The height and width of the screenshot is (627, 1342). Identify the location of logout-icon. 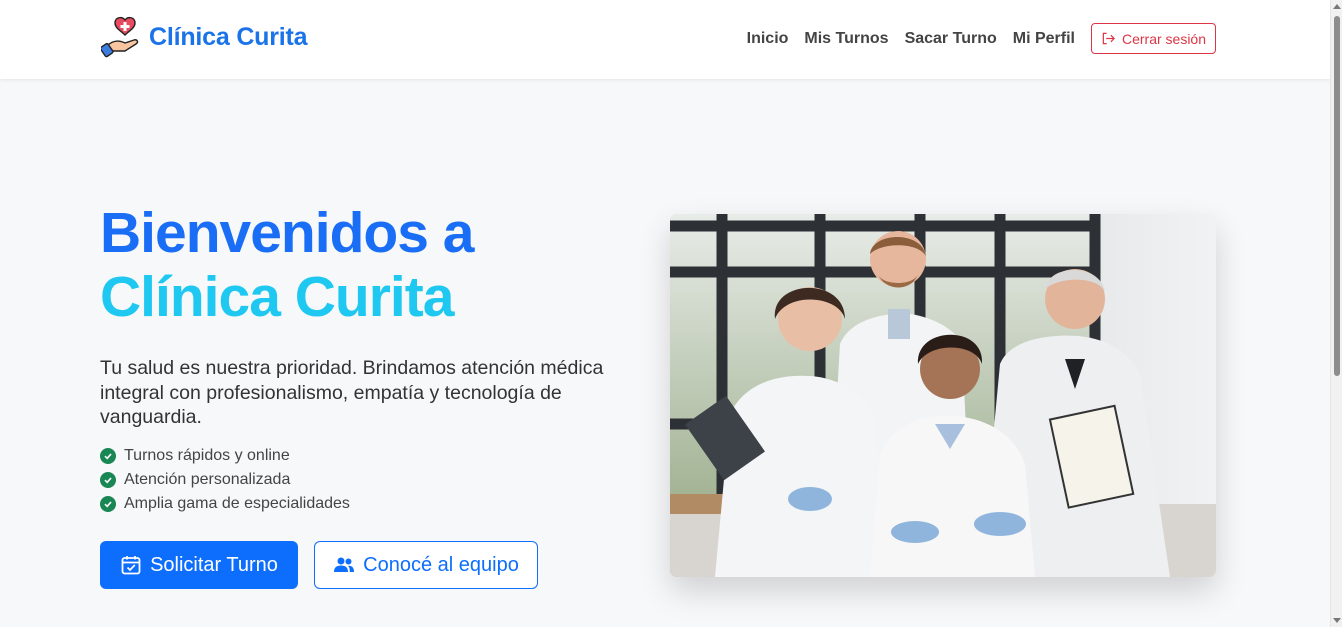
(1108, 38).